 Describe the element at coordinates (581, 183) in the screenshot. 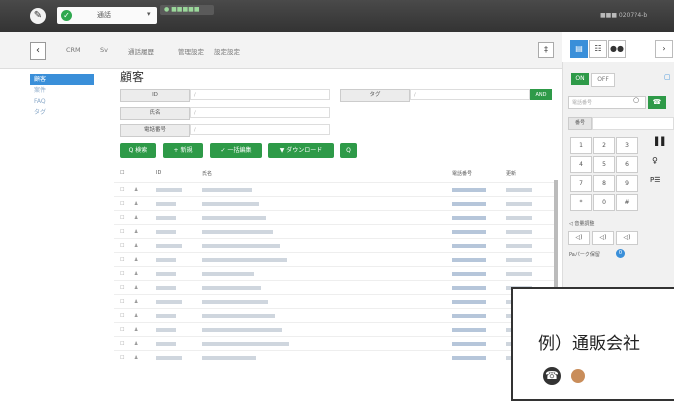

I see `keypad-key: 7` at that location.